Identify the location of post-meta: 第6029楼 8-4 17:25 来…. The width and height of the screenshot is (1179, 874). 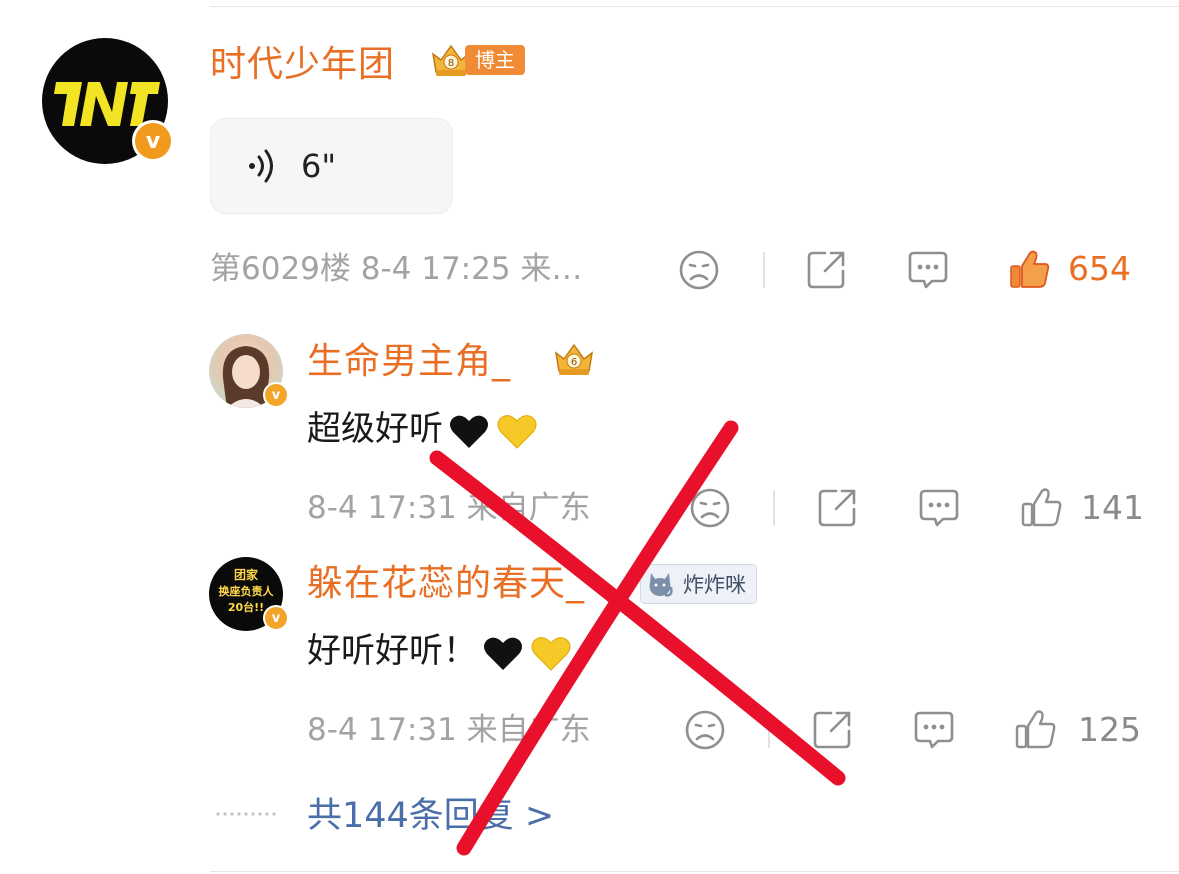
(396, 269).